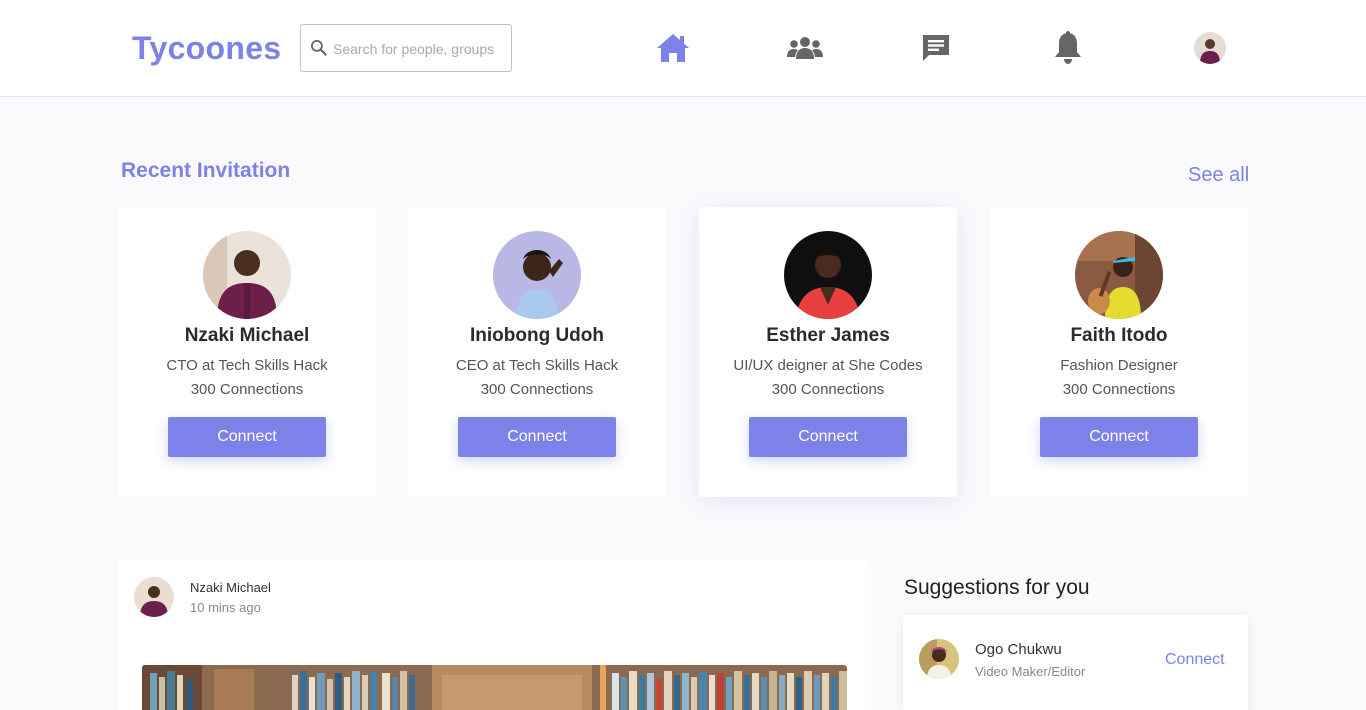 This screenshot has height=710, width=1366. What do you see at coordinates (1218, 175) in the screenshot?
I see `see-all-link: See all` at bounding box center [1218, 175].